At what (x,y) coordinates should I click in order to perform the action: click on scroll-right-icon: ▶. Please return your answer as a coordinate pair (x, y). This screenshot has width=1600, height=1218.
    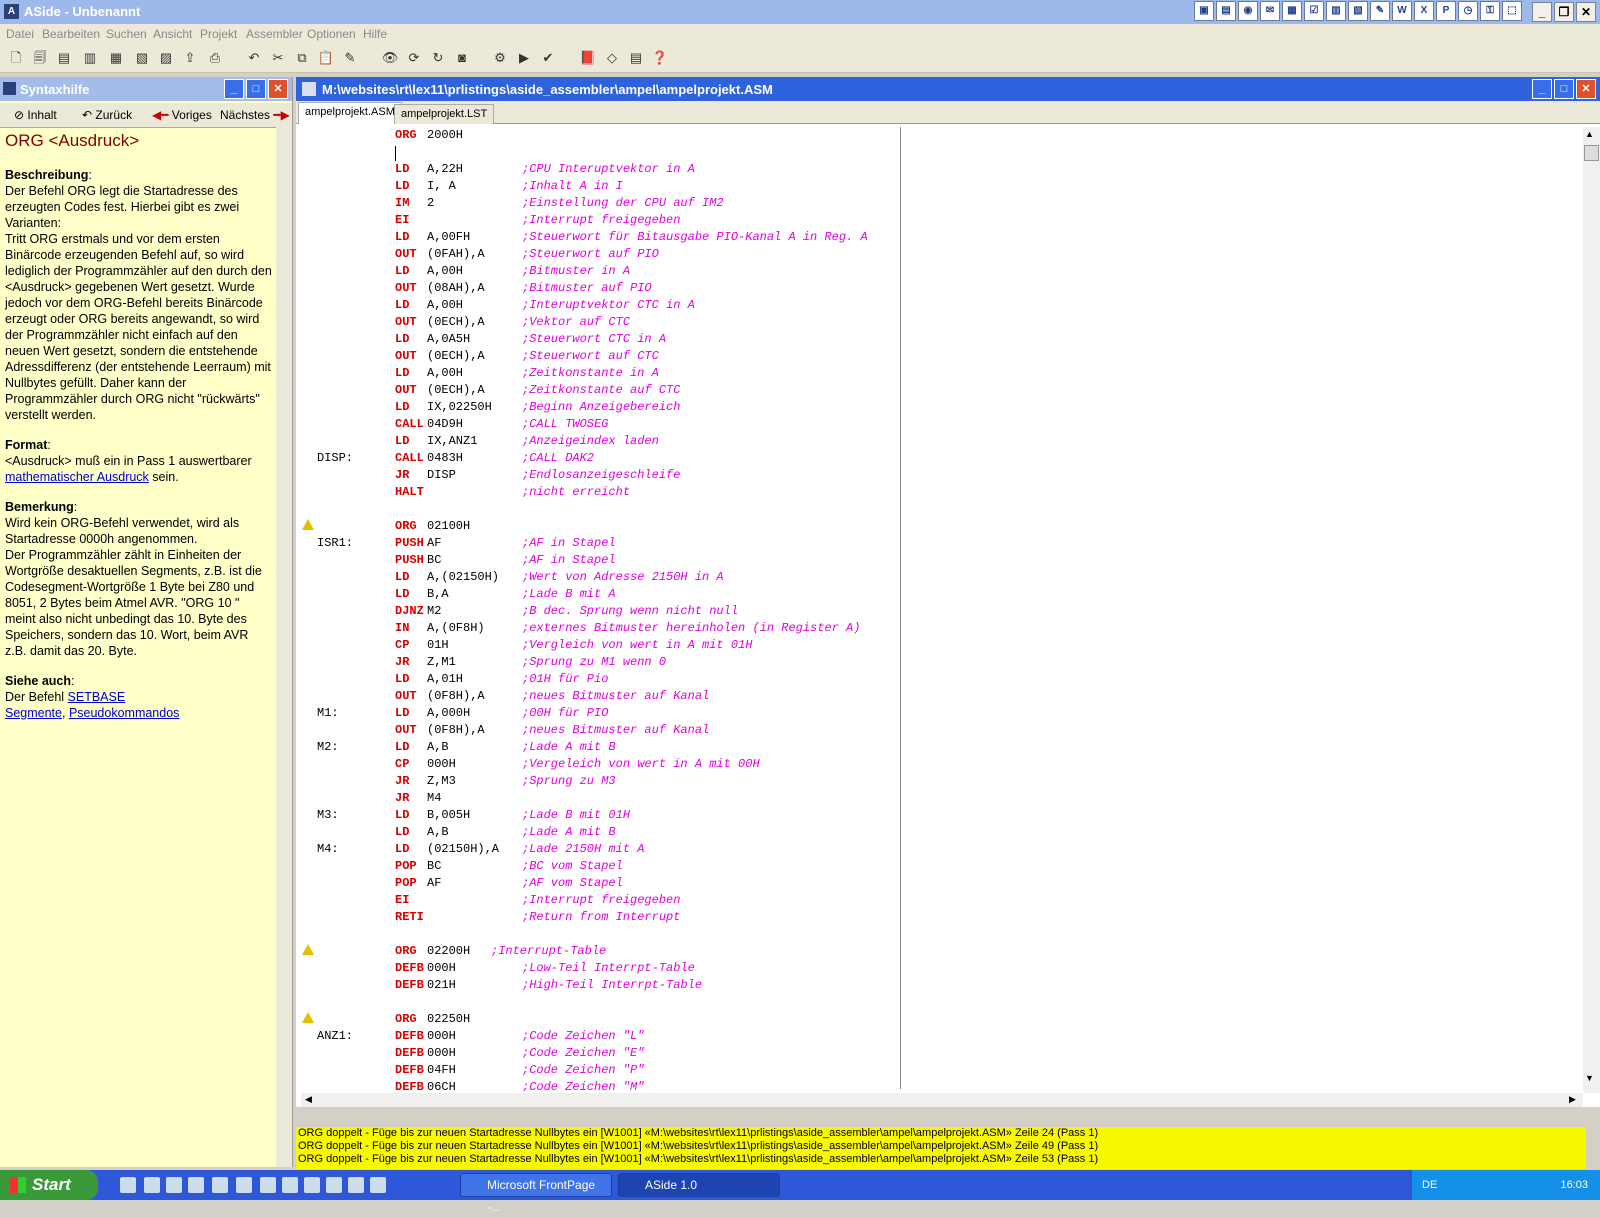
    Looking at the image, I should click on (1572, 1099).